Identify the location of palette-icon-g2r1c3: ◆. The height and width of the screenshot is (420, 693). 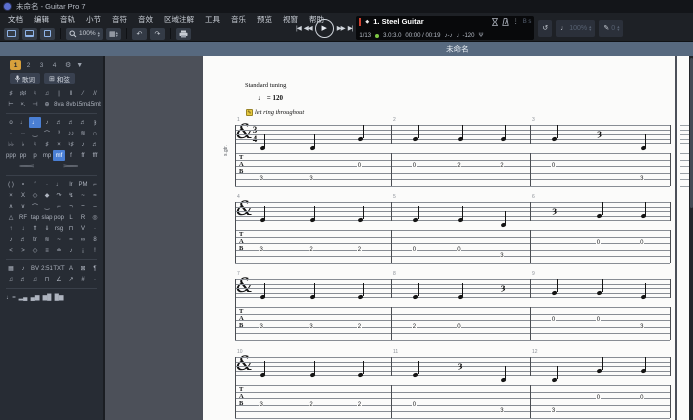
(47, 195).